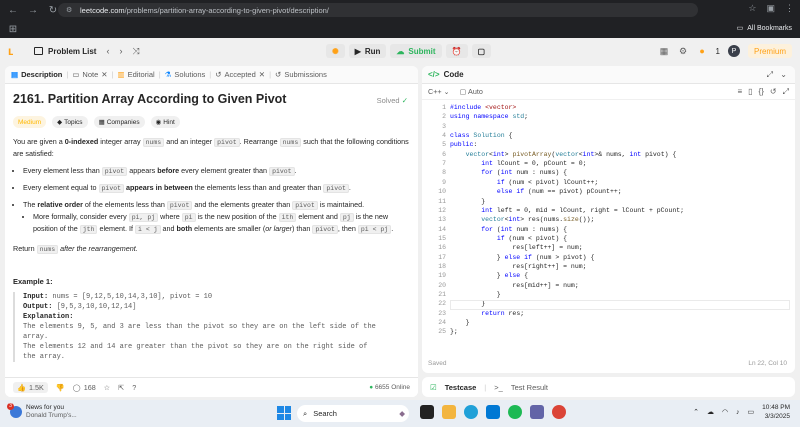 The height and width of the screenshot is (427, 800). I want to click on photos-icon, so click(449, 412).